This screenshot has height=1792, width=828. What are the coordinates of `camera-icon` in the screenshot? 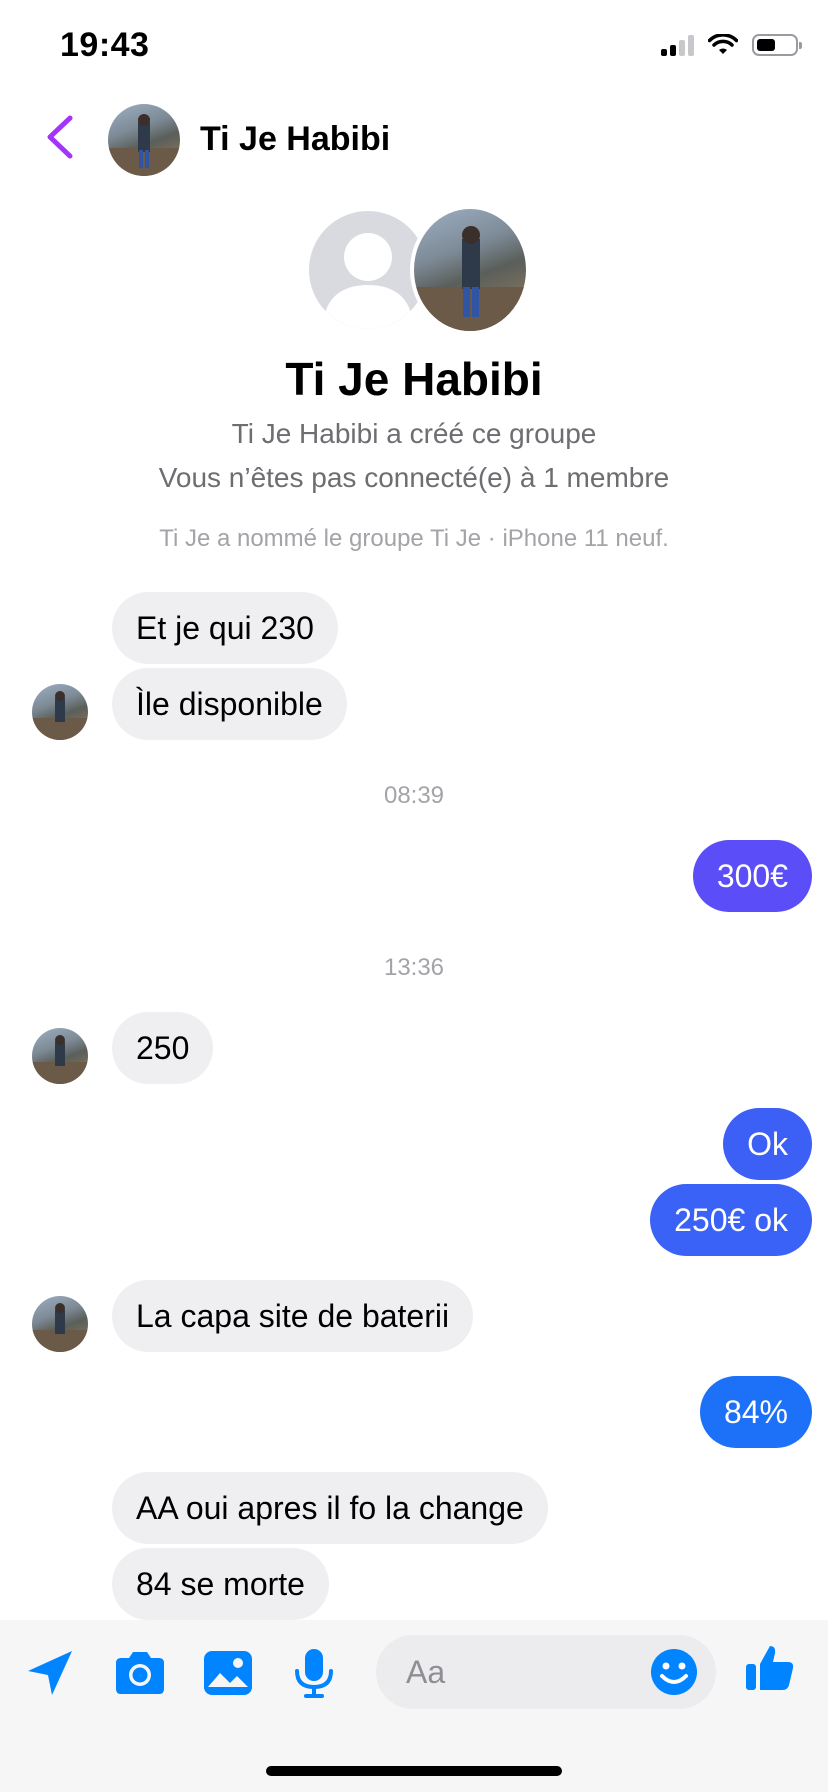 It's located at (140, 1673).